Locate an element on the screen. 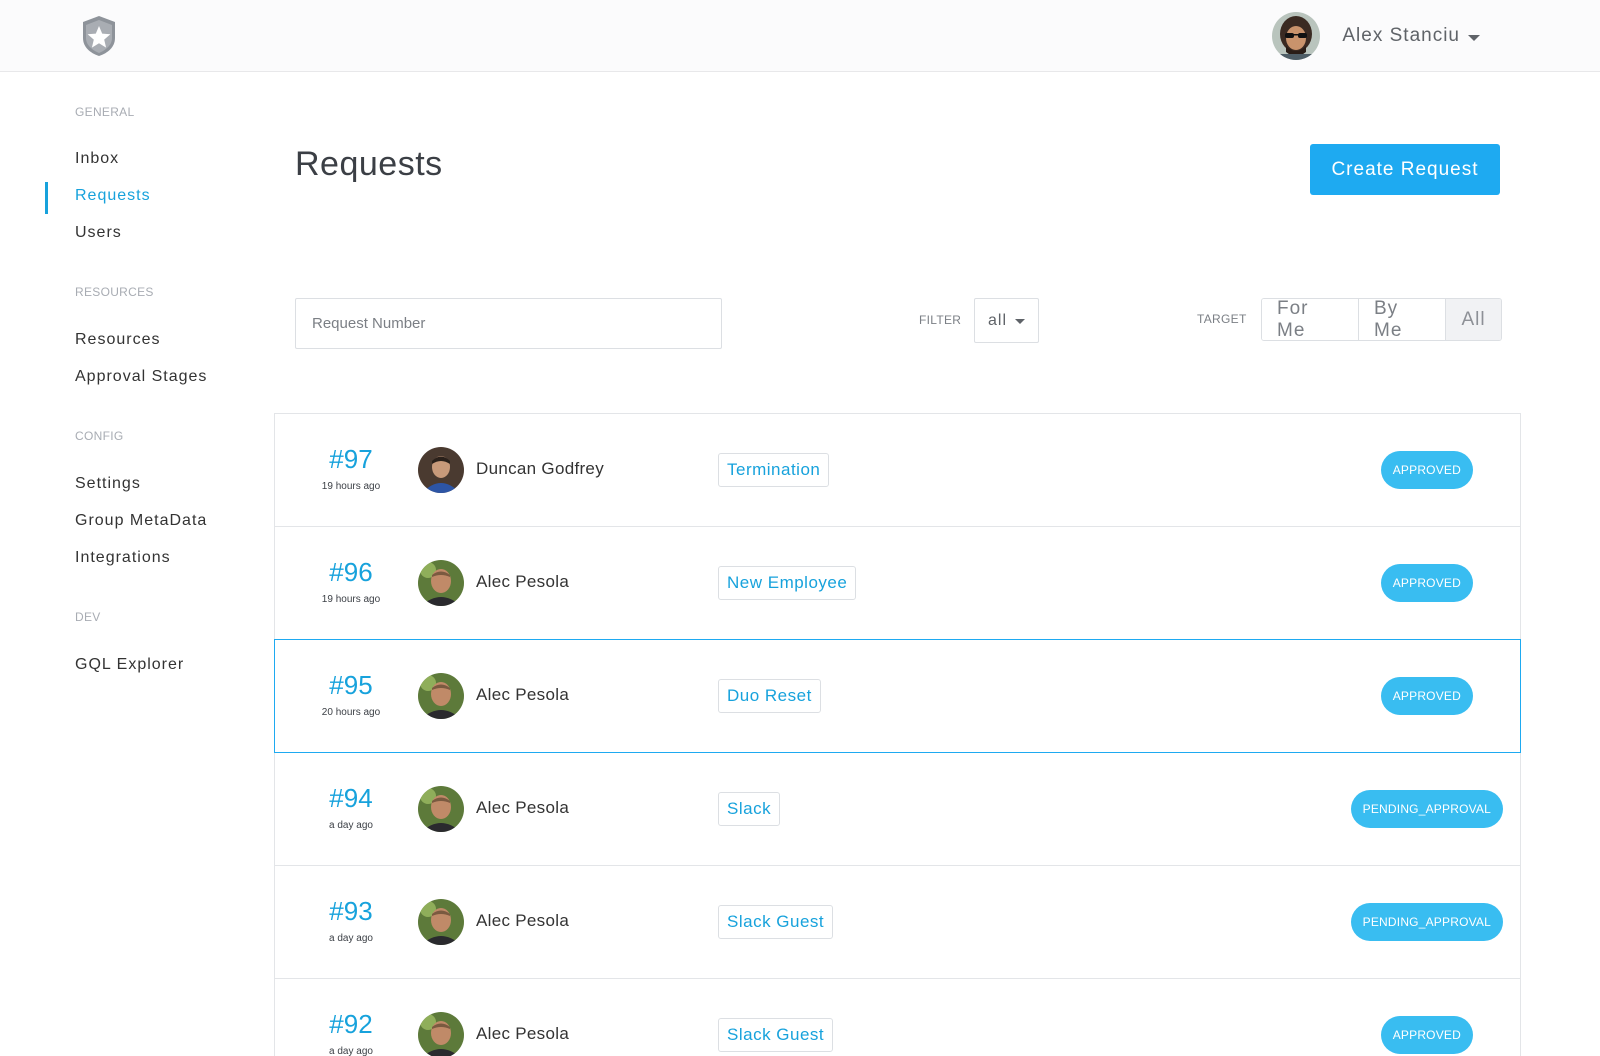 This screenshot has width=1600, height=1056. request-type-tag: Duo Reset is located at coordinates (769, 696).